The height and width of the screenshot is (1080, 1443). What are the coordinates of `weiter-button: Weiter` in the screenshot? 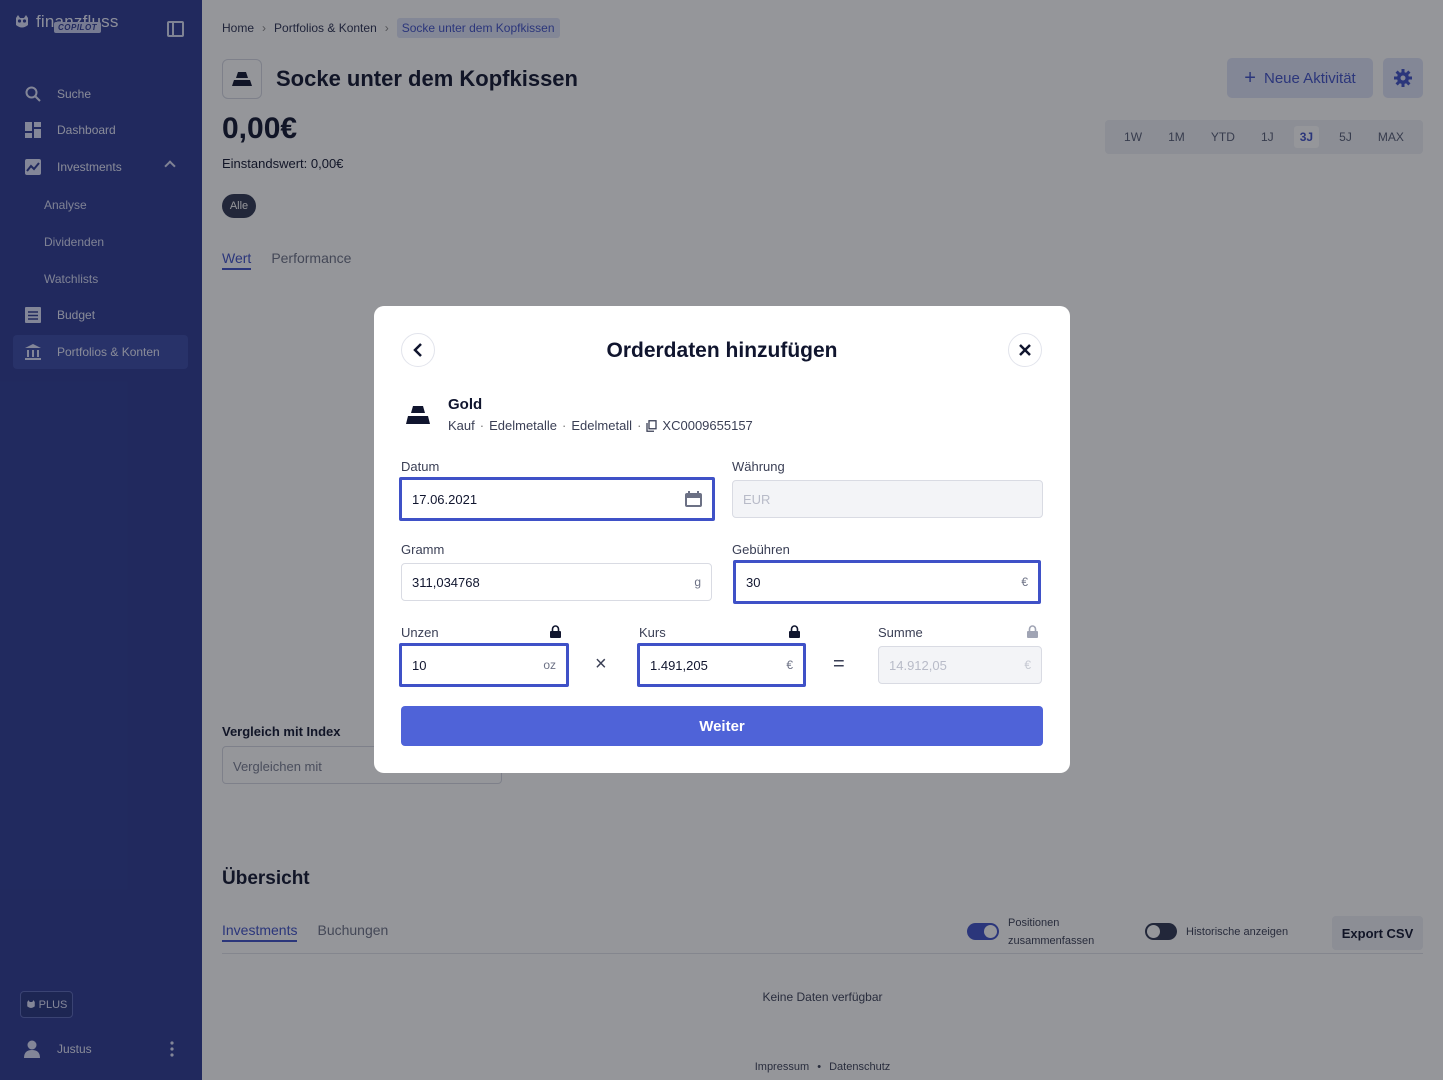 It's located at (722, 726).